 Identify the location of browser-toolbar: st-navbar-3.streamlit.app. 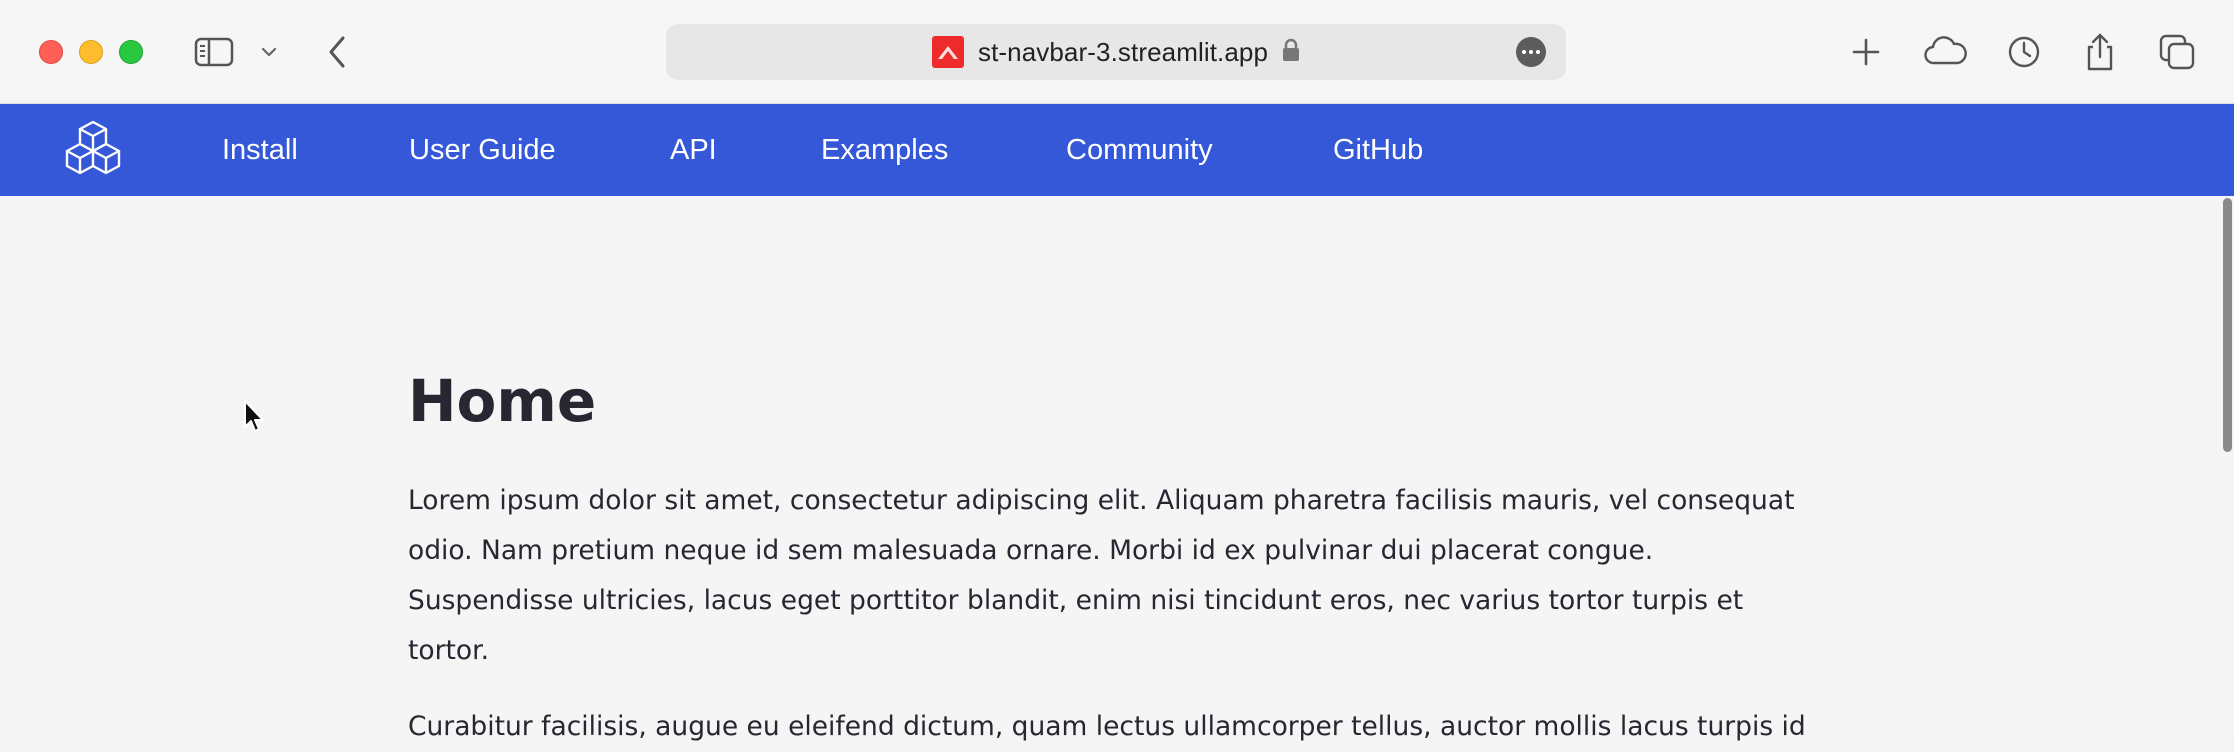
(1117, 52).